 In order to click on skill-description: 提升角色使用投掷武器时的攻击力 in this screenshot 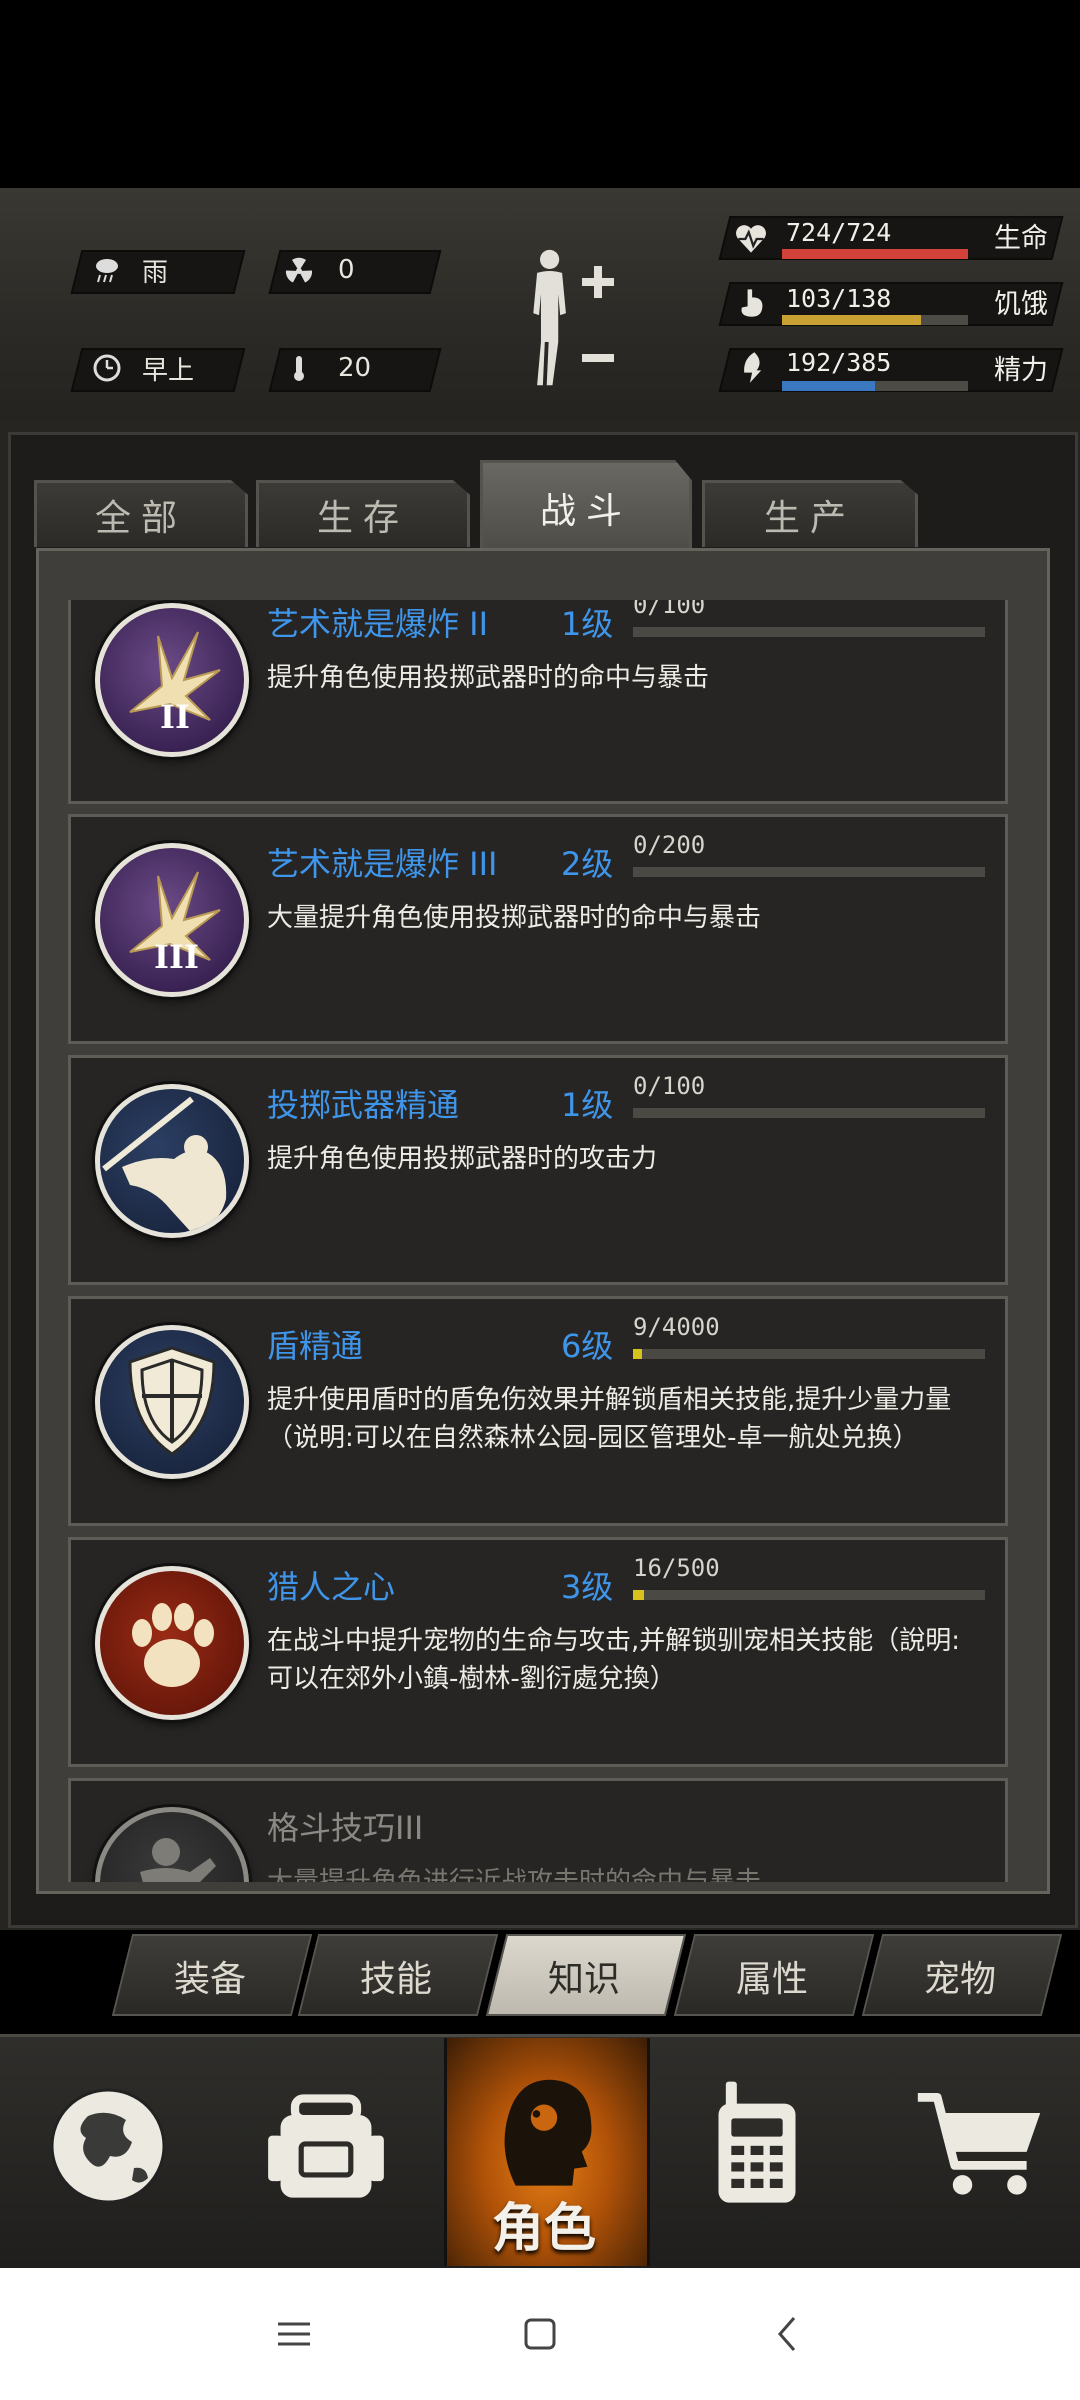, I will do `click(462, 1159)`.